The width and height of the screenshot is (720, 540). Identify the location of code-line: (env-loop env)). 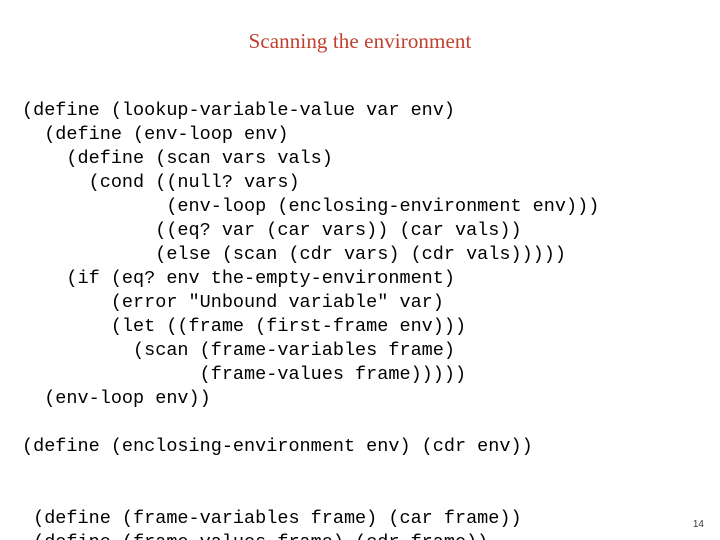
(116, 398).